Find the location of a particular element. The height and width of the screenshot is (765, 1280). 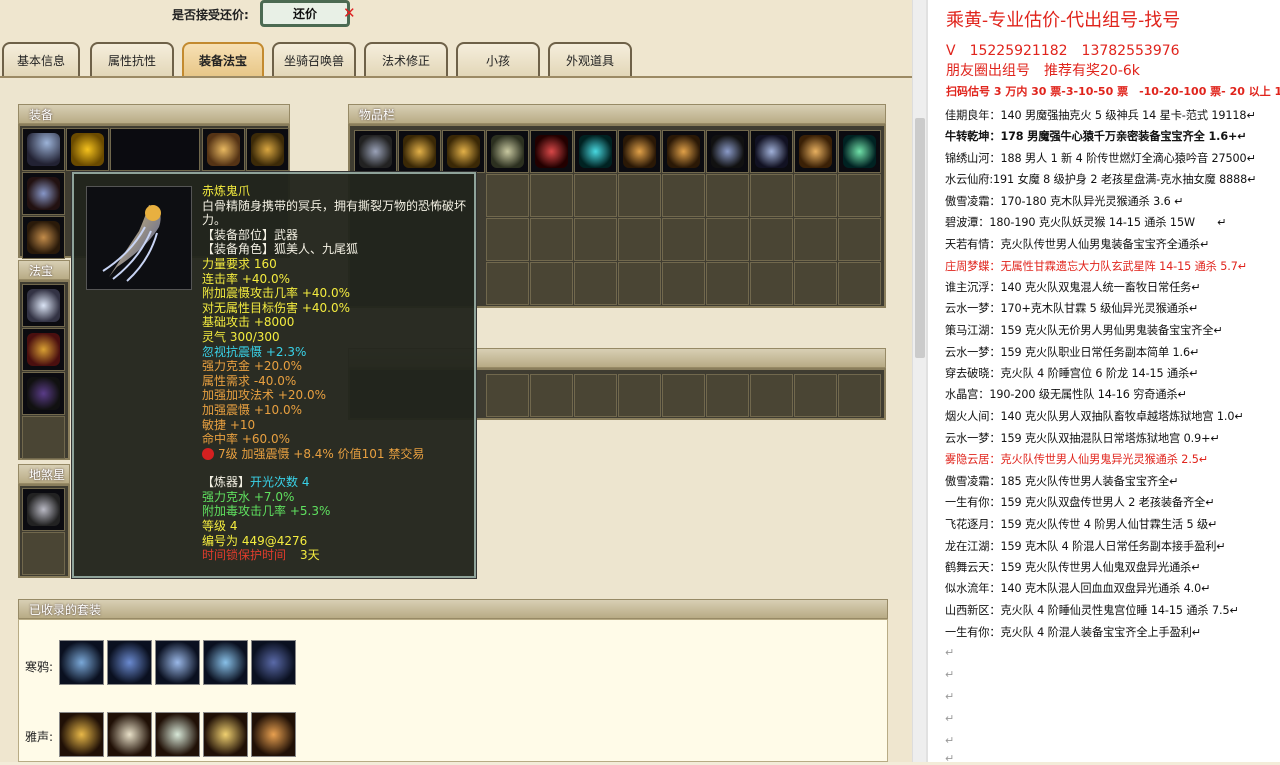

item-description: 白骨精随身携带的冥兵，拥有撕裂万物的恐怖破坏 is located at coordinates (334, 205).